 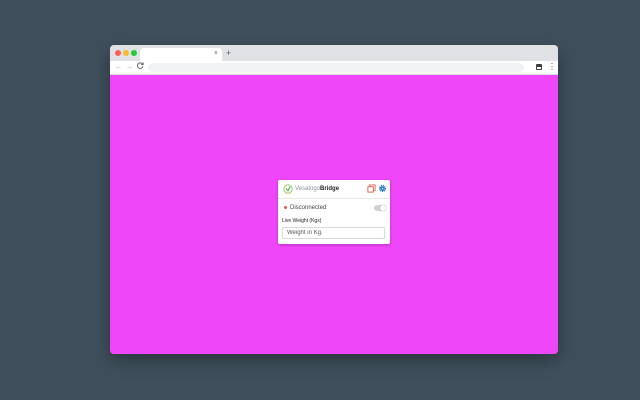 I want to click on brand-name: VesatogoBridge, so click(x=317, y=189).